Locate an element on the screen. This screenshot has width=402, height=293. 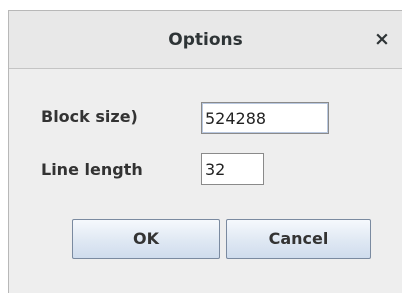
line-length-input is located at coordinates (232, 169).